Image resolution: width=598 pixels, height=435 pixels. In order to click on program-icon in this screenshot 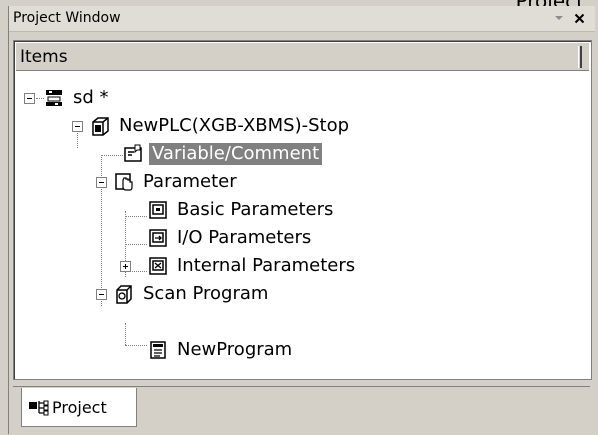, I will do `click(158, 350)`.